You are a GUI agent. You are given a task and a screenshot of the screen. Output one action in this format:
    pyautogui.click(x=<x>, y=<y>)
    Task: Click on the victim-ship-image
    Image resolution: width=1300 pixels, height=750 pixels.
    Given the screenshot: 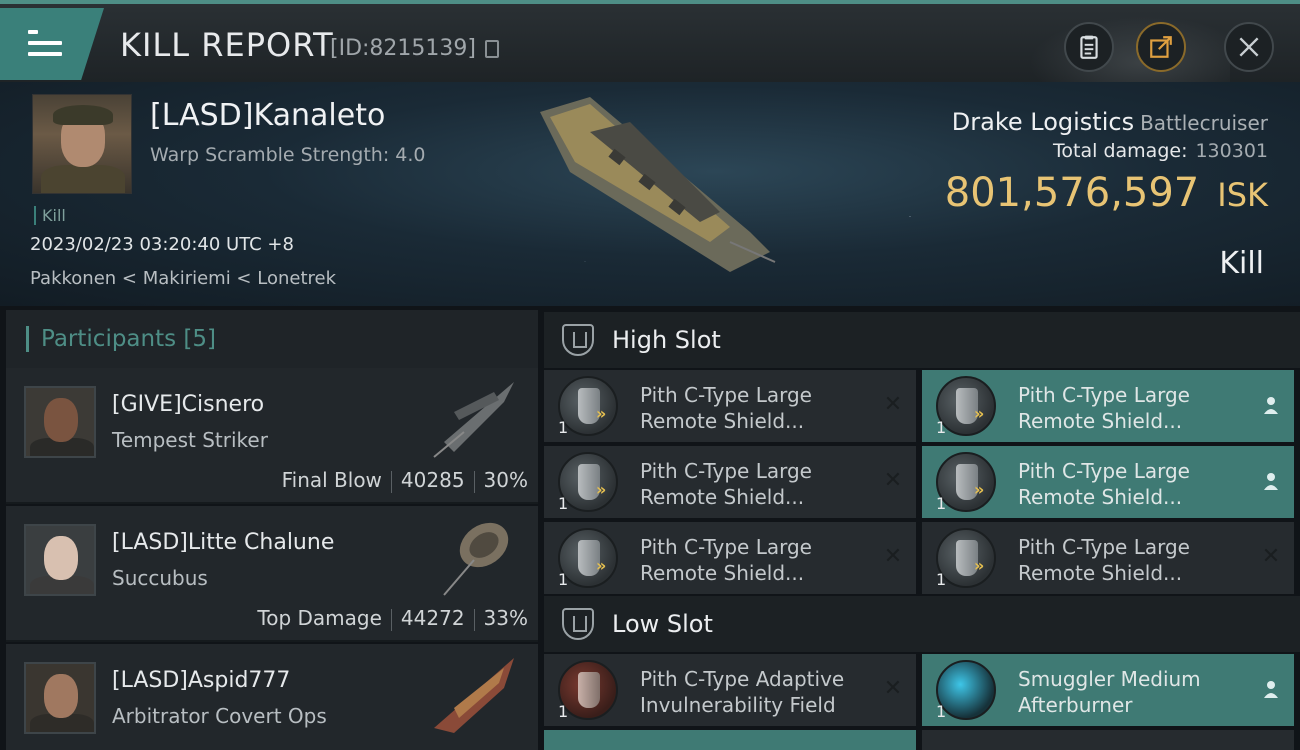 What is the action you would take?
    pyautogui.click(x=658, y=184)
    